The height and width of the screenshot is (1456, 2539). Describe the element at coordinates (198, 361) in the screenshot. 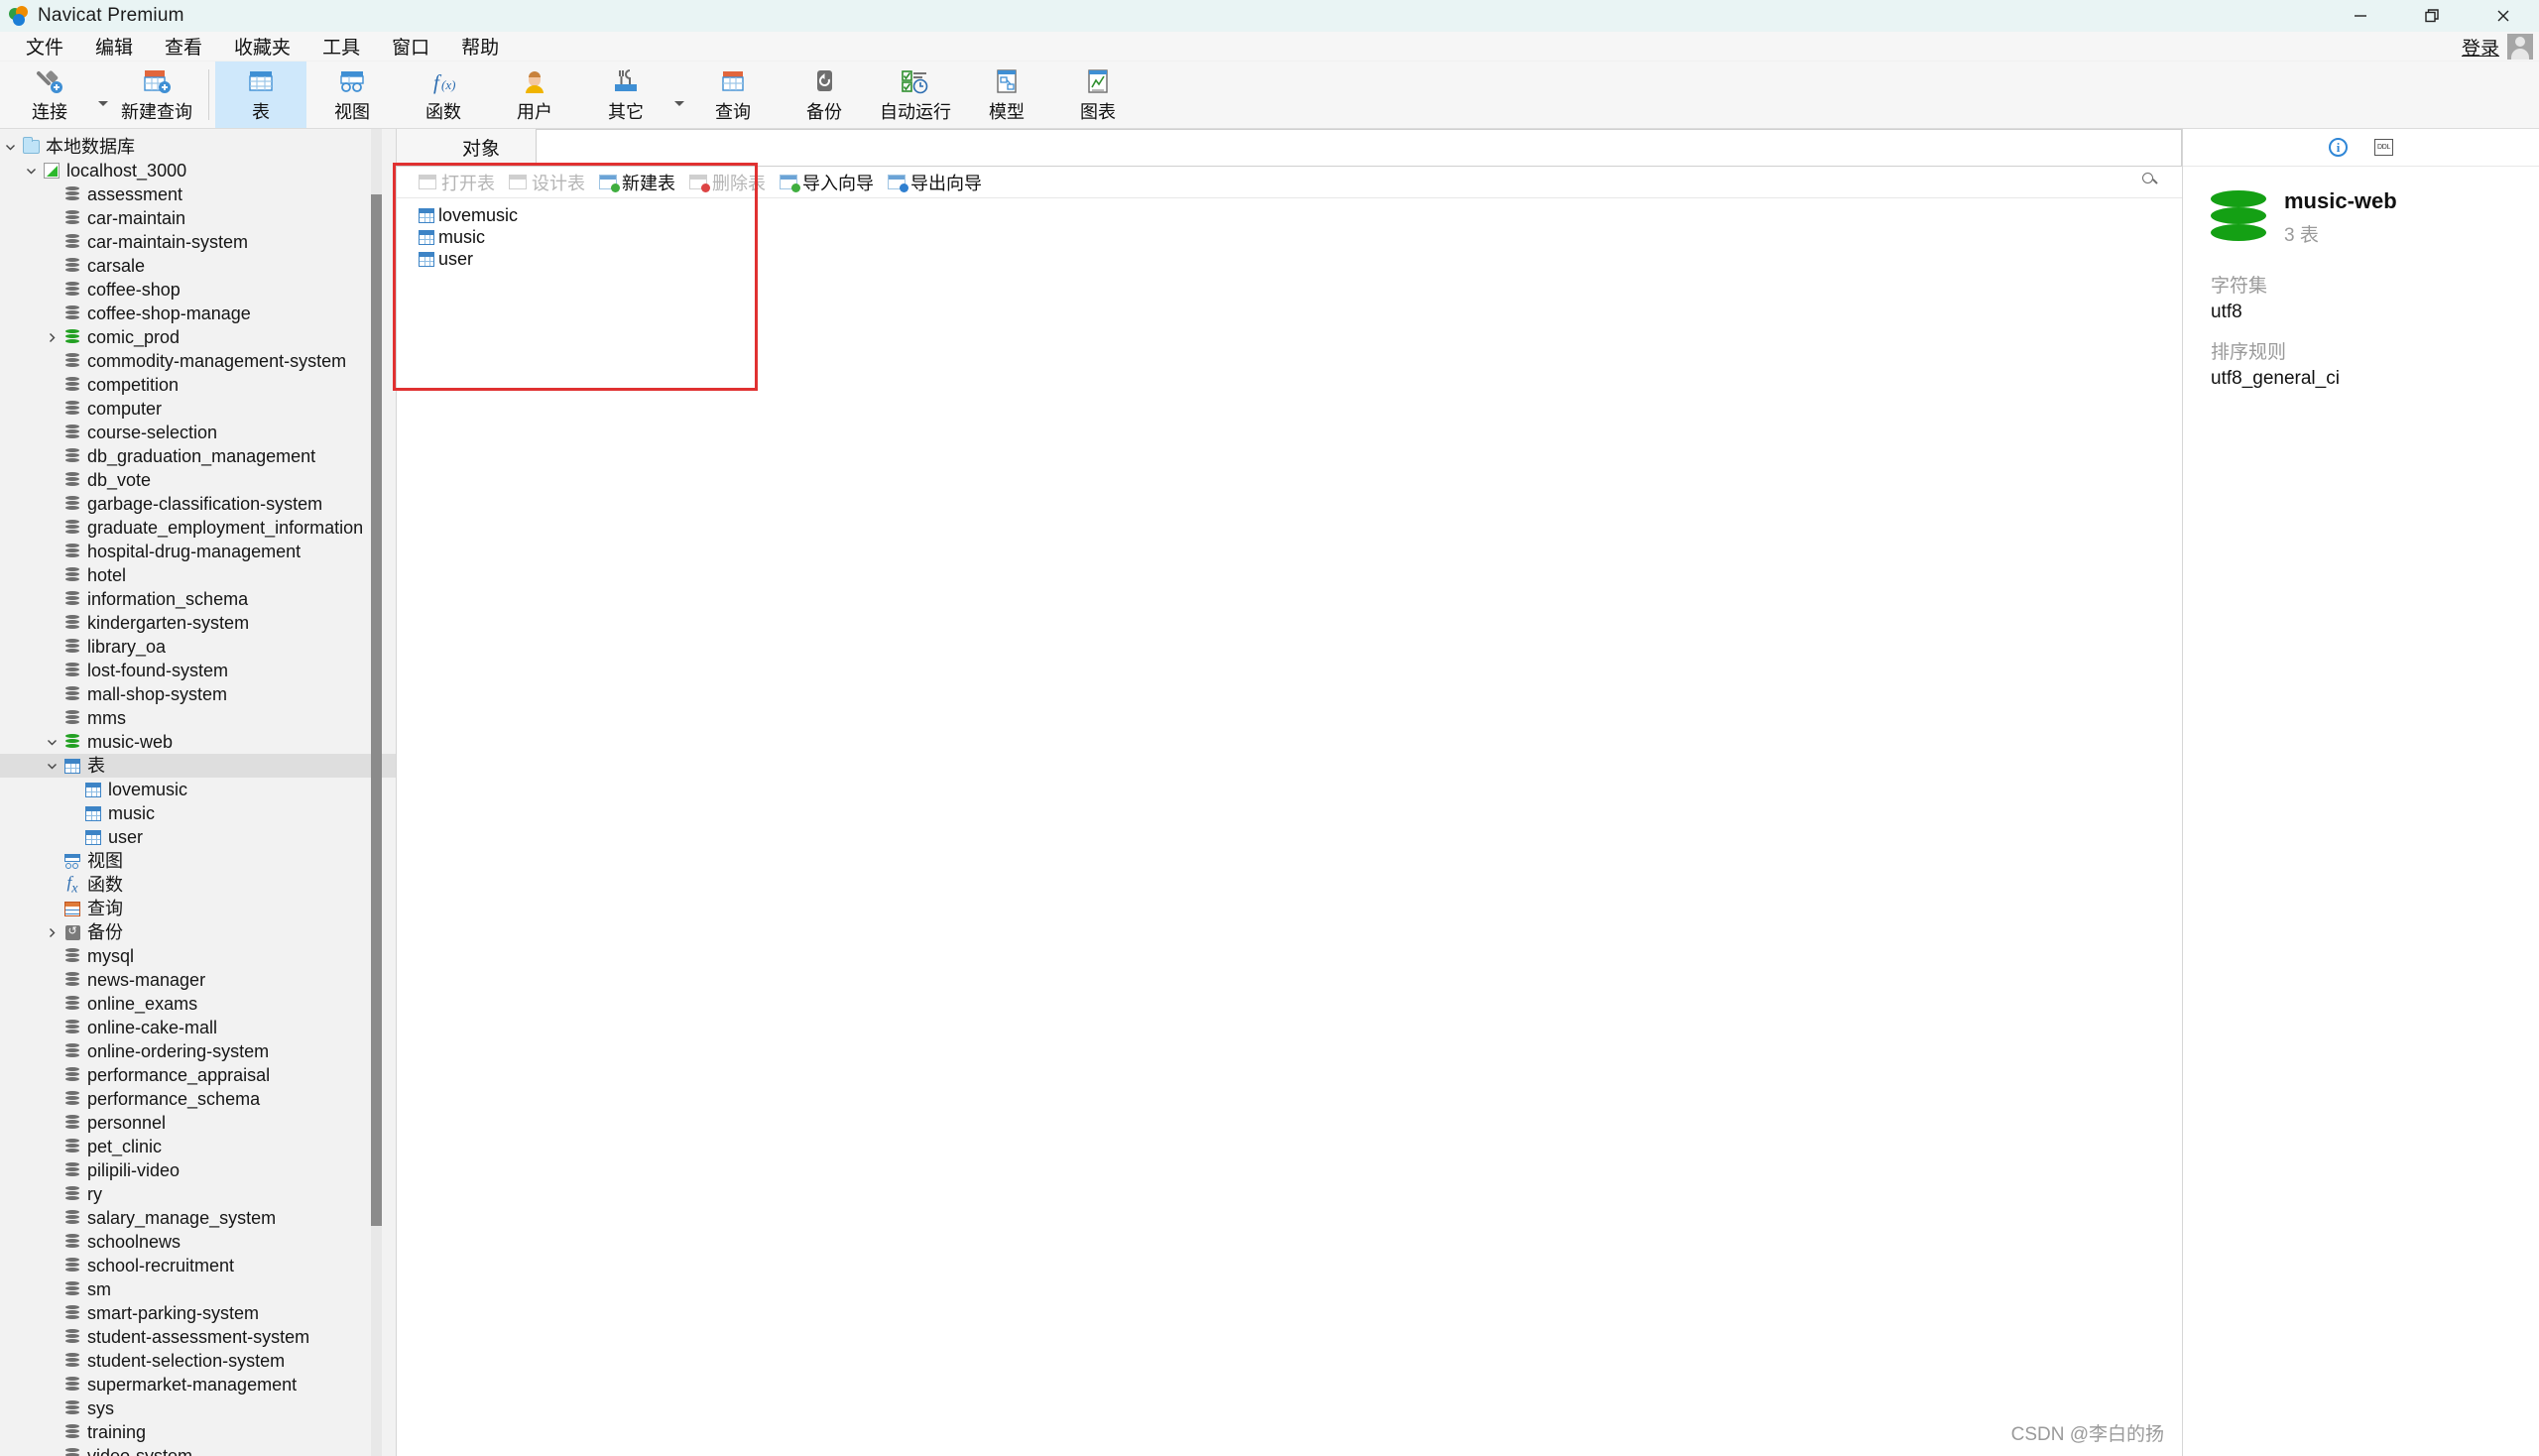

I see `tree-item-database-7: commodity-management-system` at that location.